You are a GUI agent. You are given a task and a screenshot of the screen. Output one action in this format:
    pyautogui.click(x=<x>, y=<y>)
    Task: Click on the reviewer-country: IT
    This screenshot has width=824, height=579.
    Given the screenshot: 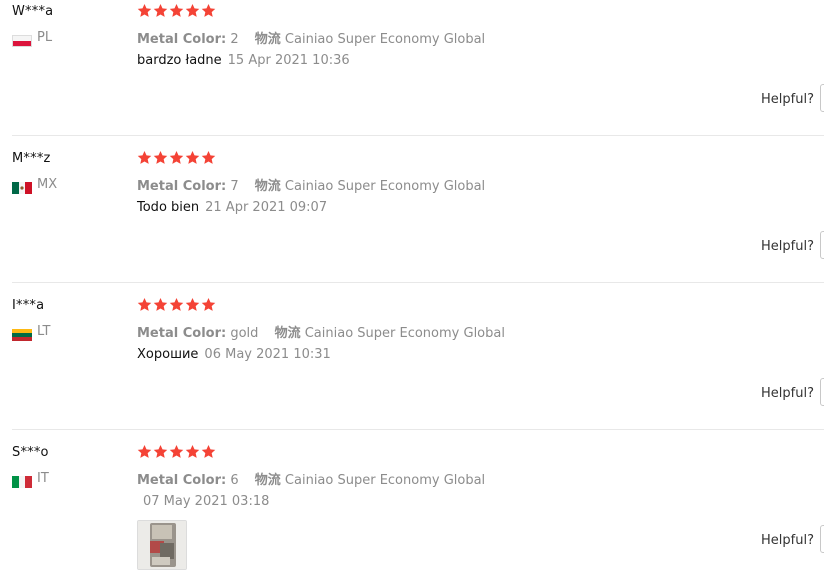 What is the action you would take?
    pyautogui.click(x=30, y=479)
    